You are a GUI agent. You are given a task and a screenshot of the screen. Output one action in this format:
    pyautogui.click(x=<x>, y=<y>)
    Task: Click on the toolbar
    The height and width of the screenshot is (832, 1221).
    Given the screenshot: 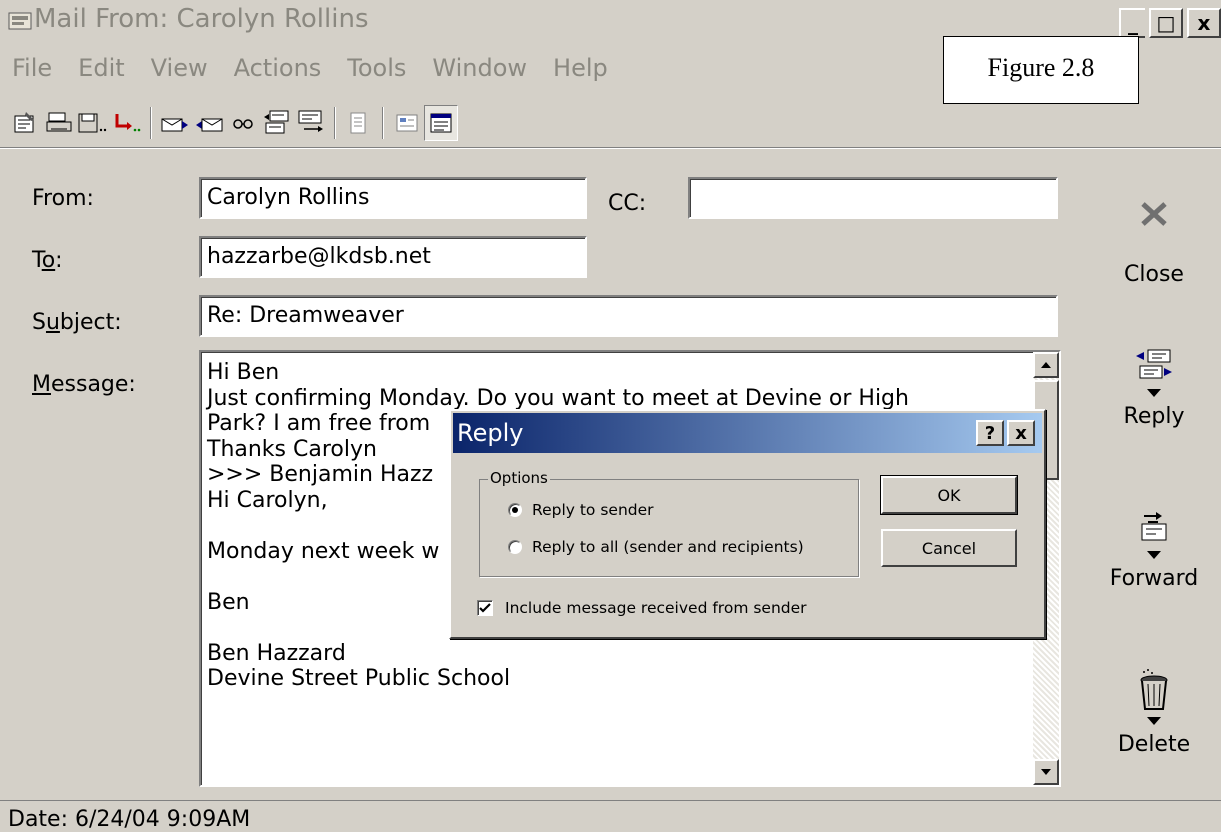 What is the action you would take?
    pyautogui.click(x=610, y=123)
    